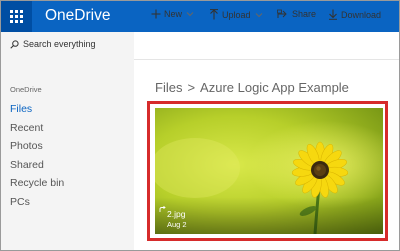  I want to click on new-label: New, so click(173, 14).